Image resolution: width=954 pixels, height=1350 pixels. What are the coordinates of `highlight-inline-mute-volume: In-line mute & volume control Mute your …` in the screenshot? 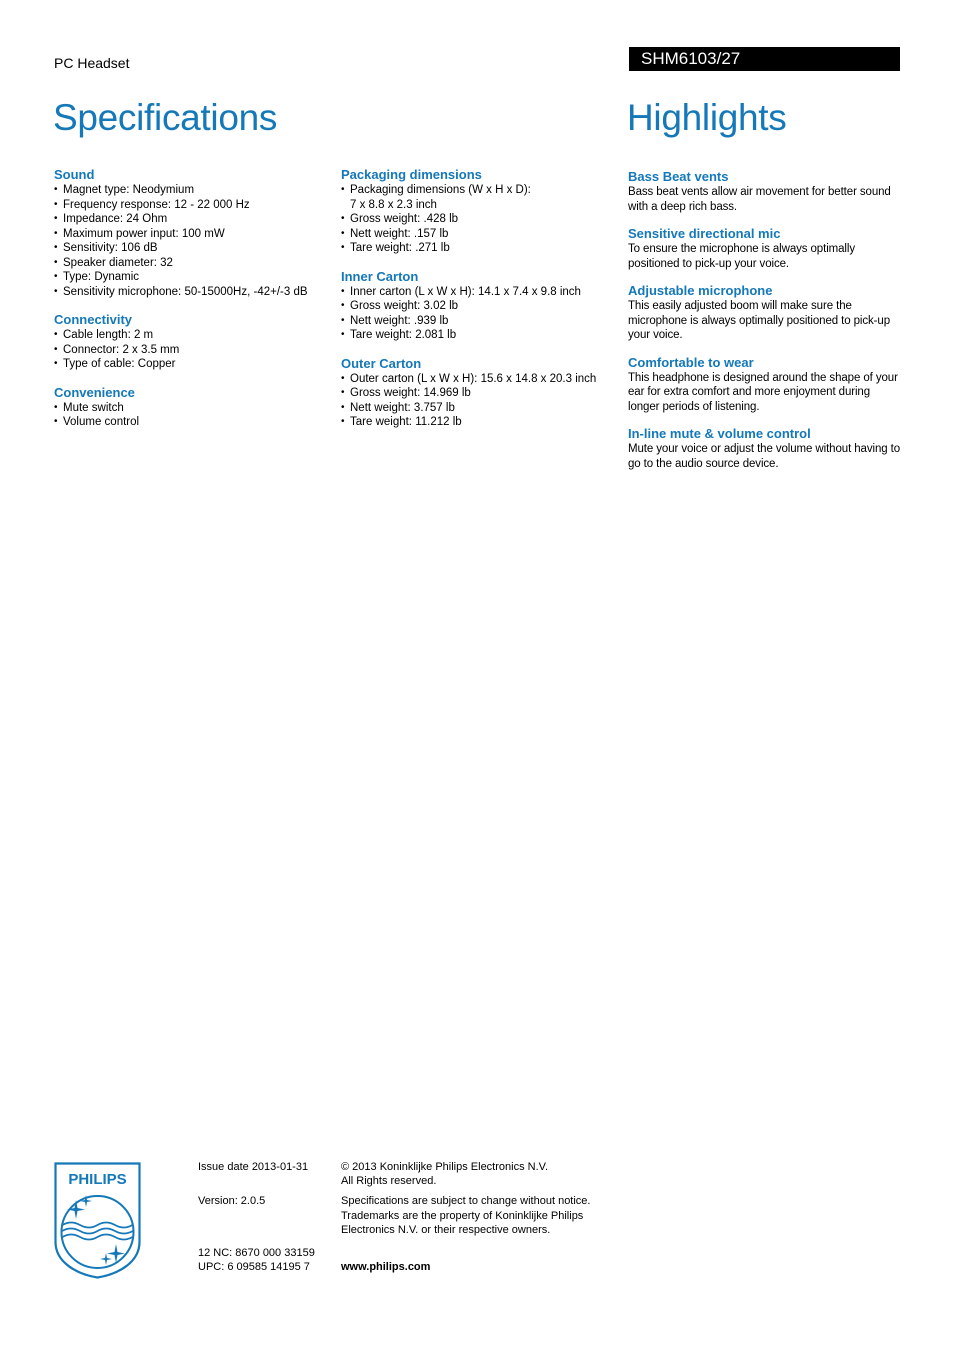 It's located at (765, 448).